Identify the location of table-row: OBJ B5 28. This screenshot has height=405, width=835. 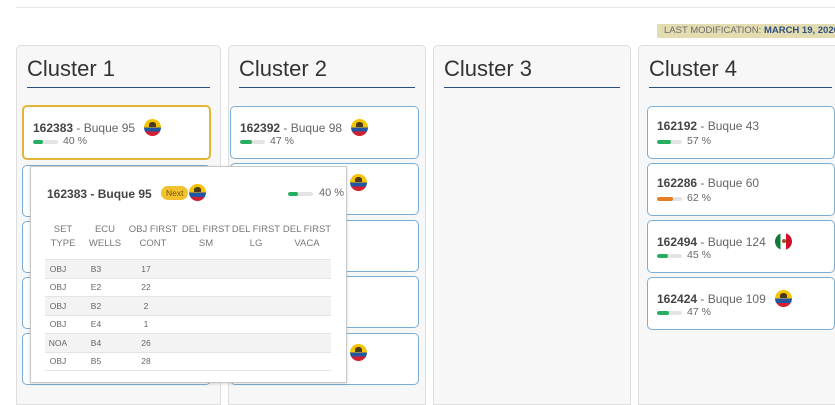
(188, 361).